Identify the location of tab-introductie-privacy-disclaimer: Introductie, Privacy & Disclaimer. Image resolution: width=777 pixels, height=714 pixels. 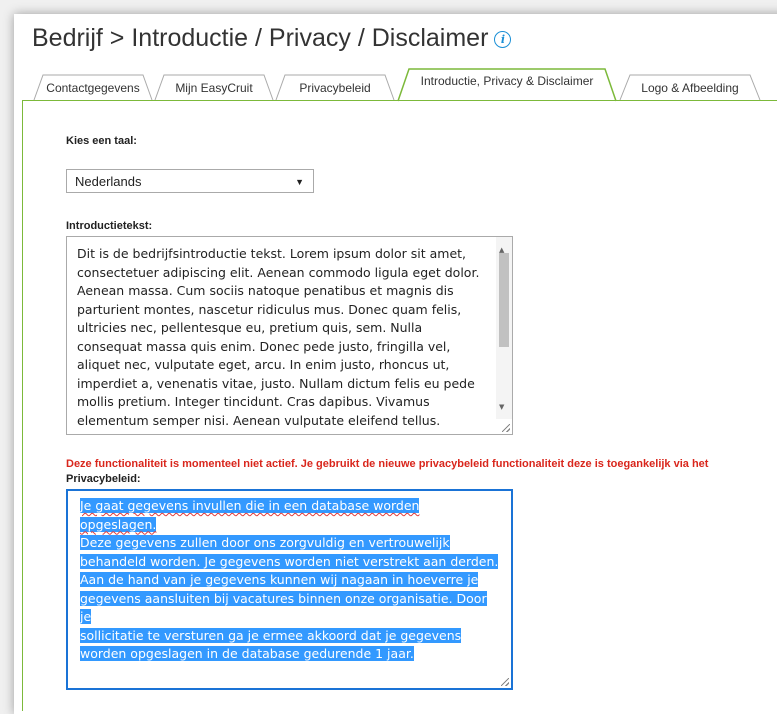
(507, 85).